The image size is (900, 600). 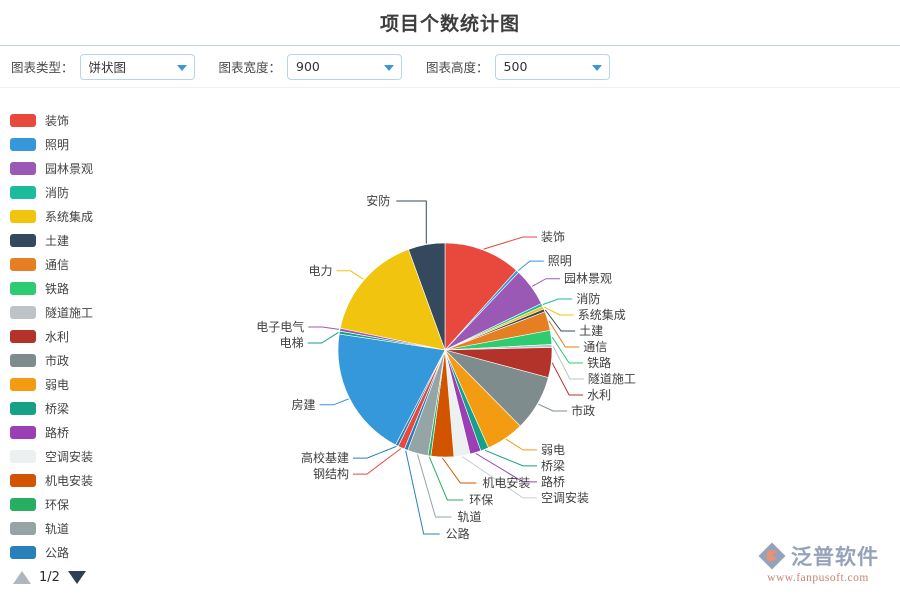 I want to click on pie-label-group: 电子电气, so click(x=298, y=326).